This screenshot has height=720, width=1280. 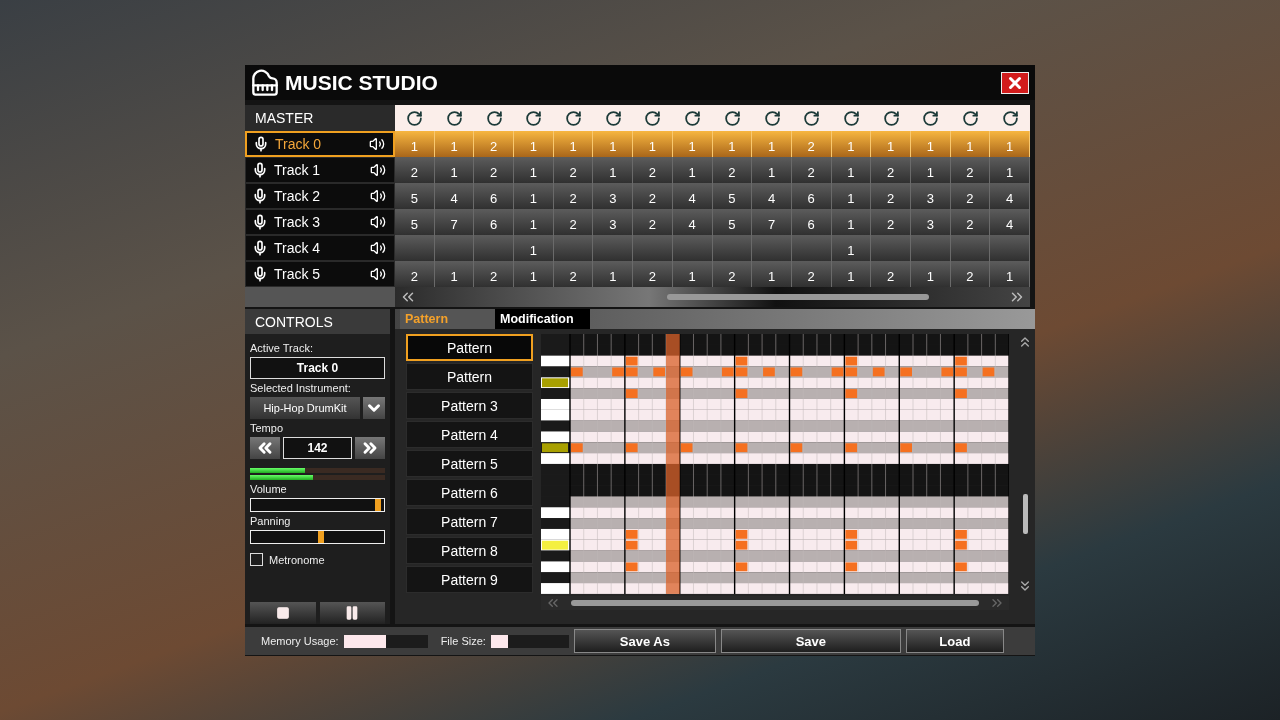 What do you see at coordinates (954, 641) in the screenshot?
I see `action-button: Load` at bounding box center [954, 641].